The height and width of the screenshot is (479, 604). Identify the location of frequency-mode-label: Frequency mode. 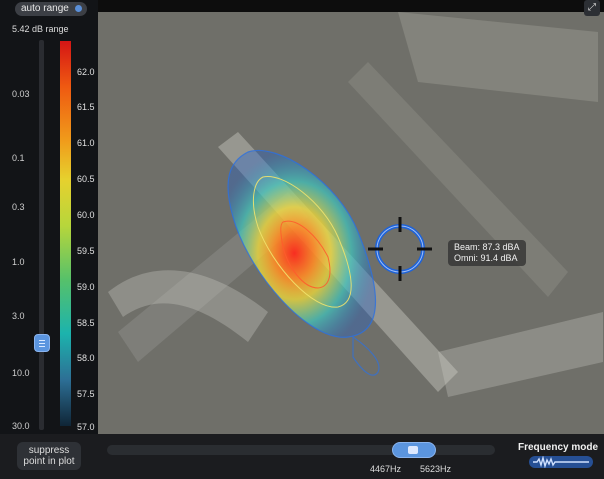
(558, 447).